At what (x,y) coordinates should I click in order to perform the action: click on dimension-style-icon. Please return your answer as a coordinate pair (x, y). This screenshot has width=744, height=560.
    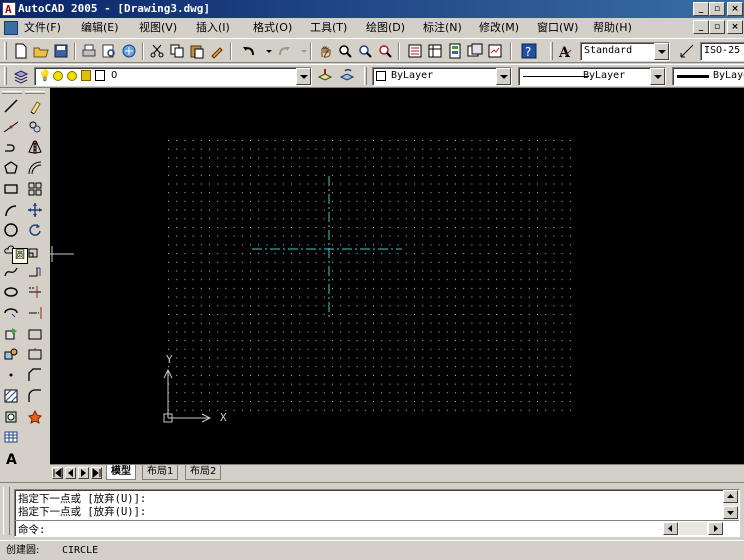
    Looking at the image, I should click on (687, 51).